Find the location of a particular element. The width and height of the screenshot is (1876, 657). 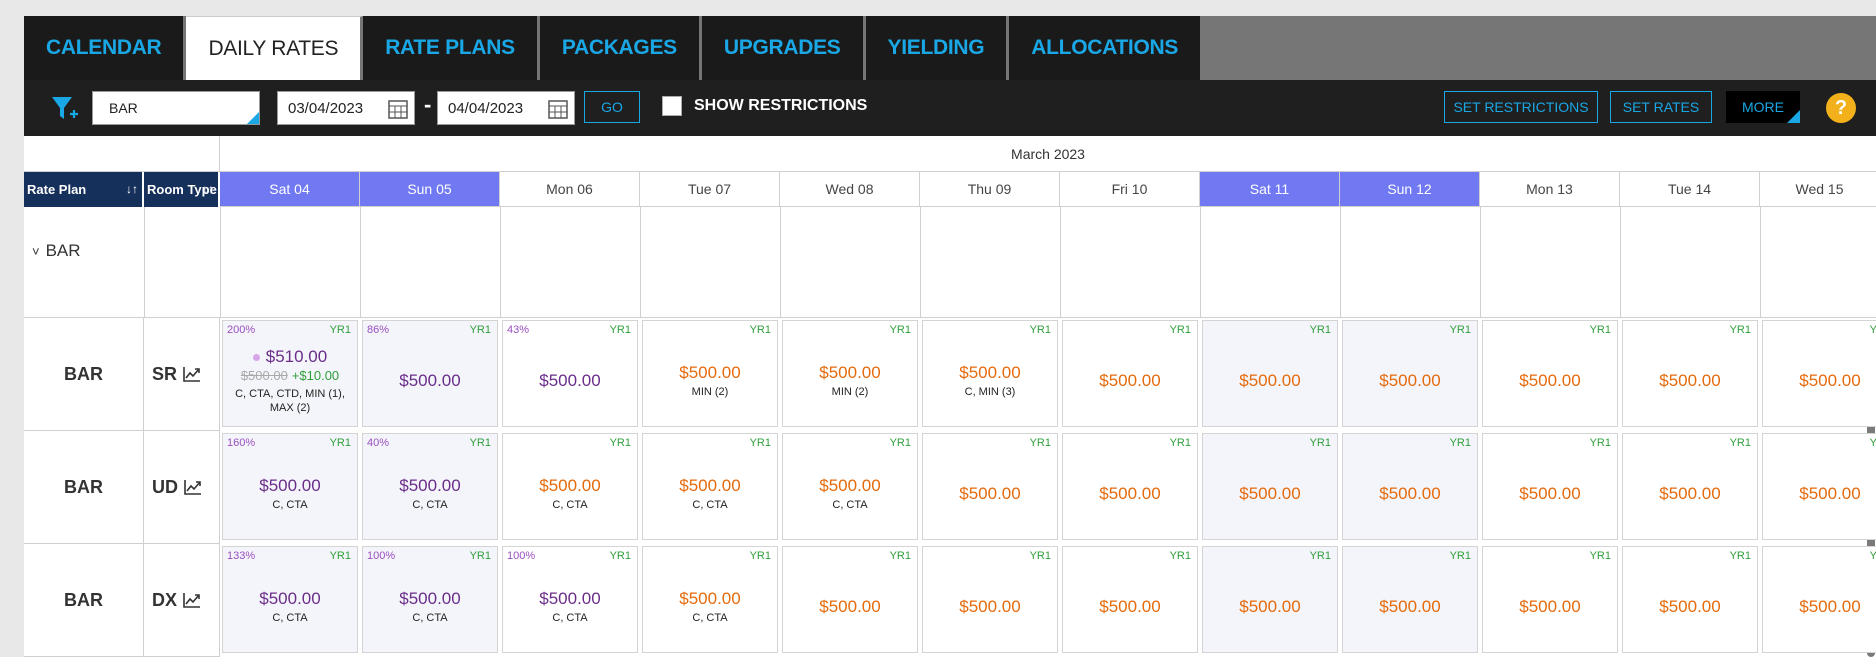

date-to-input: 04/04/2023 is located at coordinates (506, 108).